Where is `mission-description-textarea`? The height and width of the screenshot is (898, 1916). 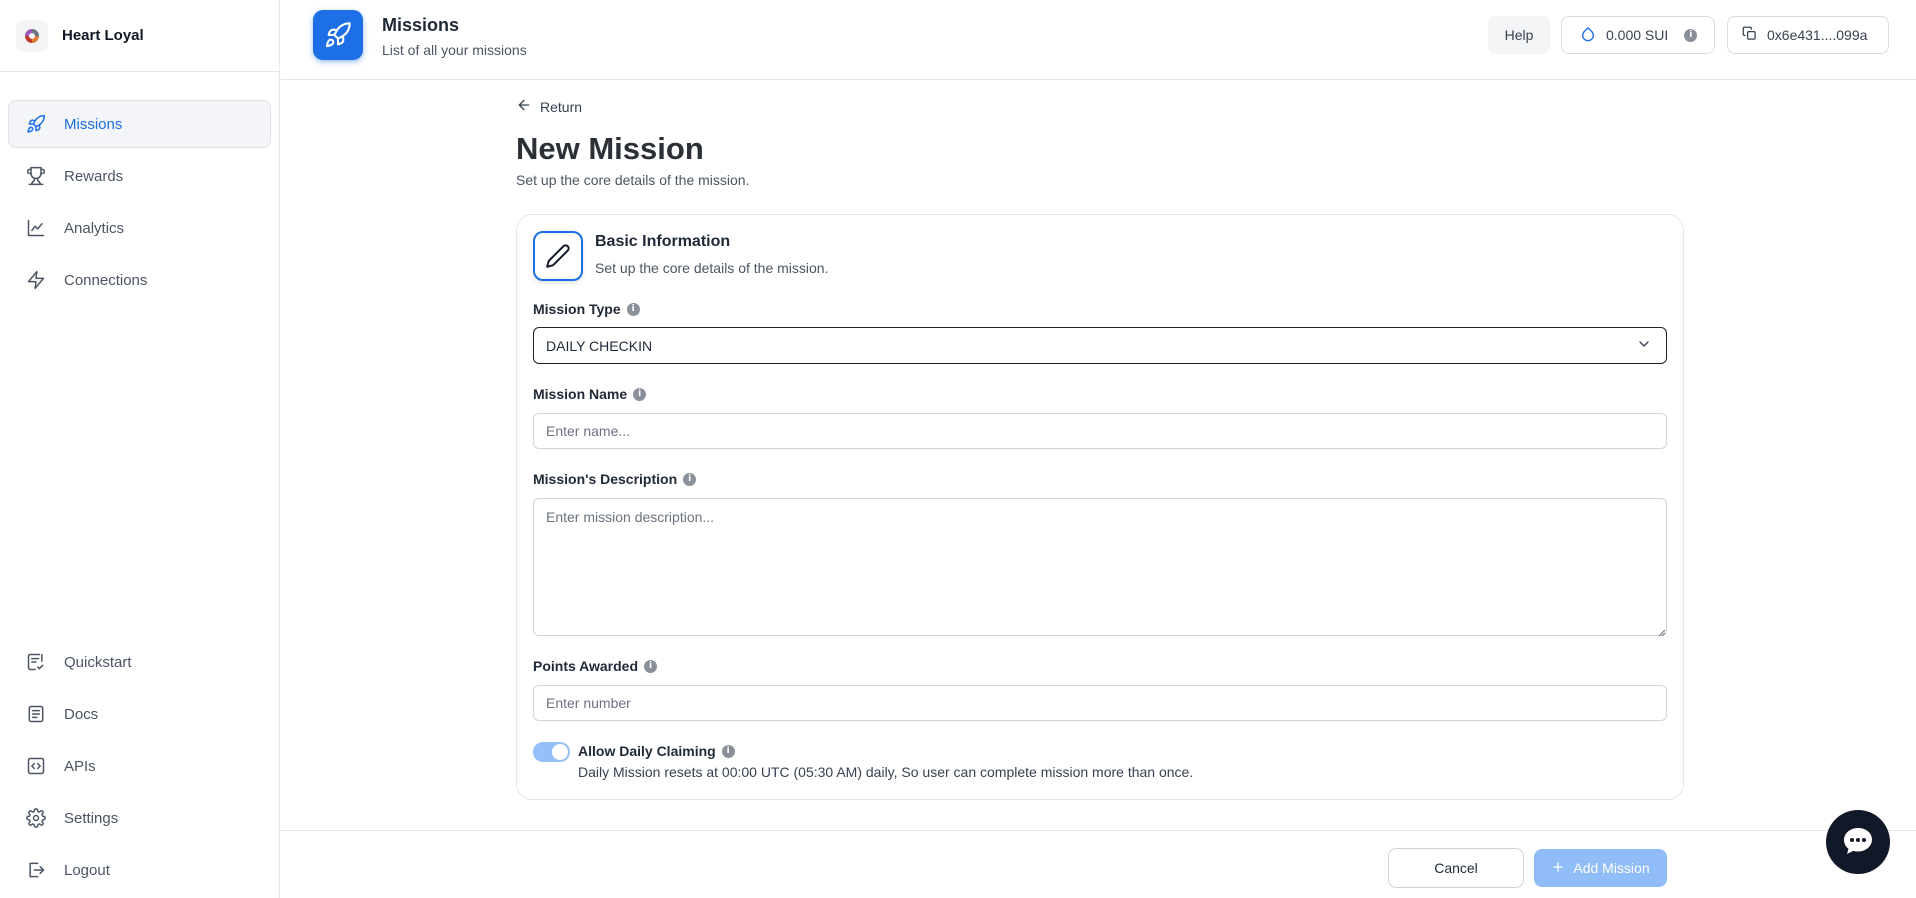
mission-description-textarea is located at coordinates (1100, 567).